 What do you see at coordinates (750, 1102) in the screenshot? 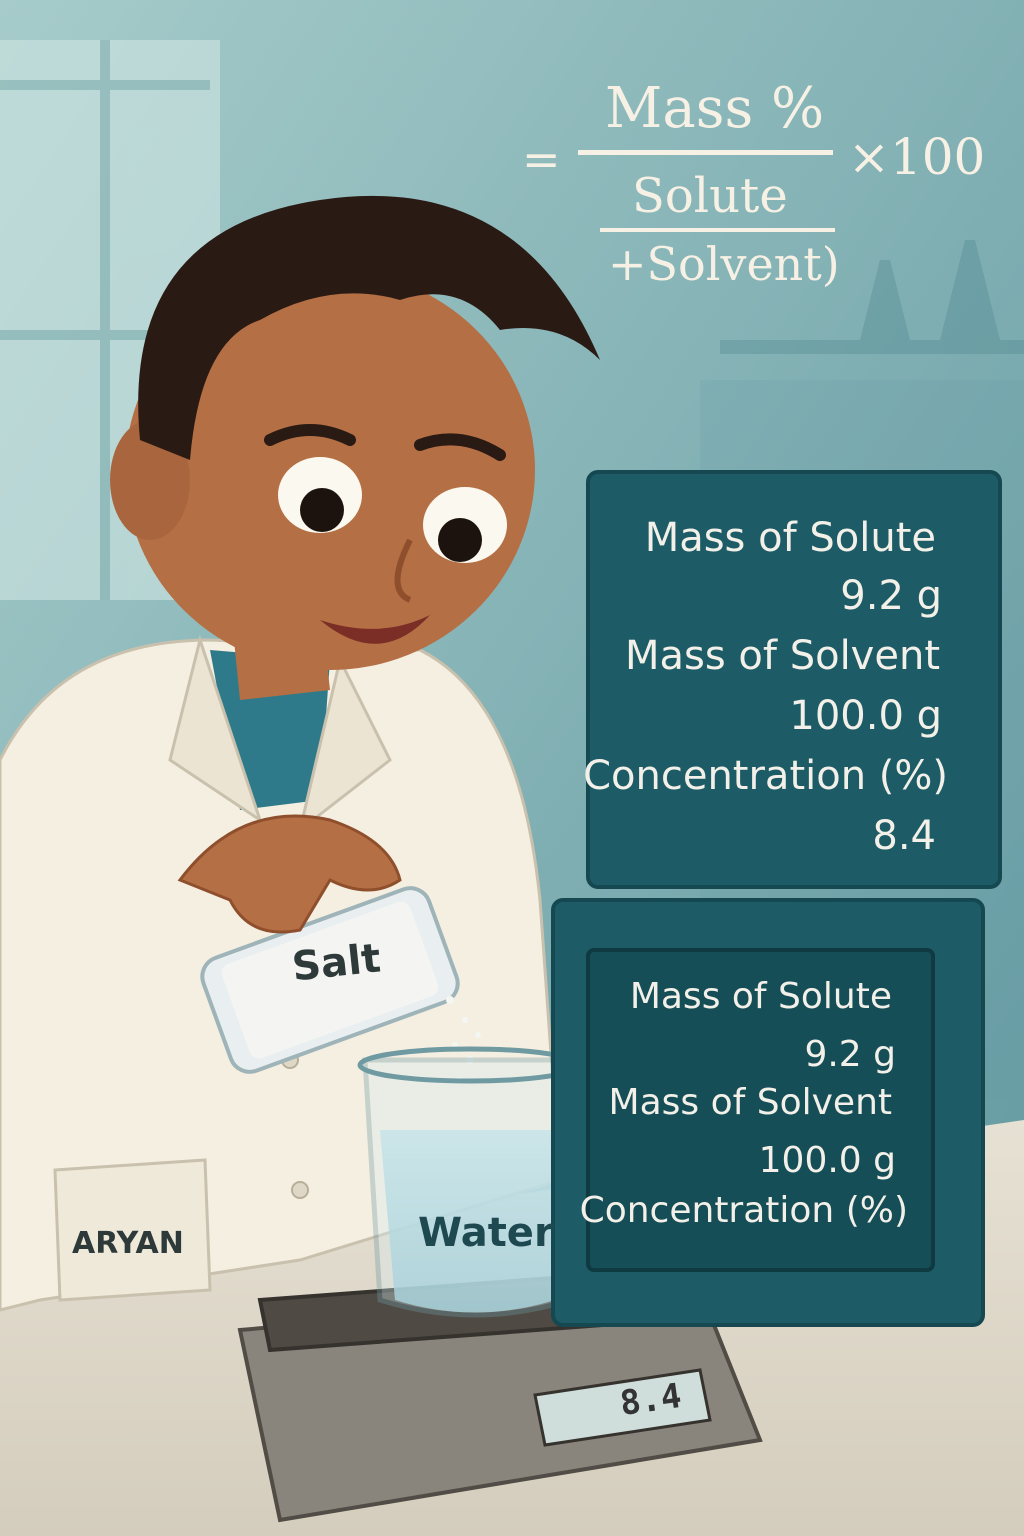
I see `panel-bottom-solvent-label: Mass of Solvent` at bounding box center [750, 1102].